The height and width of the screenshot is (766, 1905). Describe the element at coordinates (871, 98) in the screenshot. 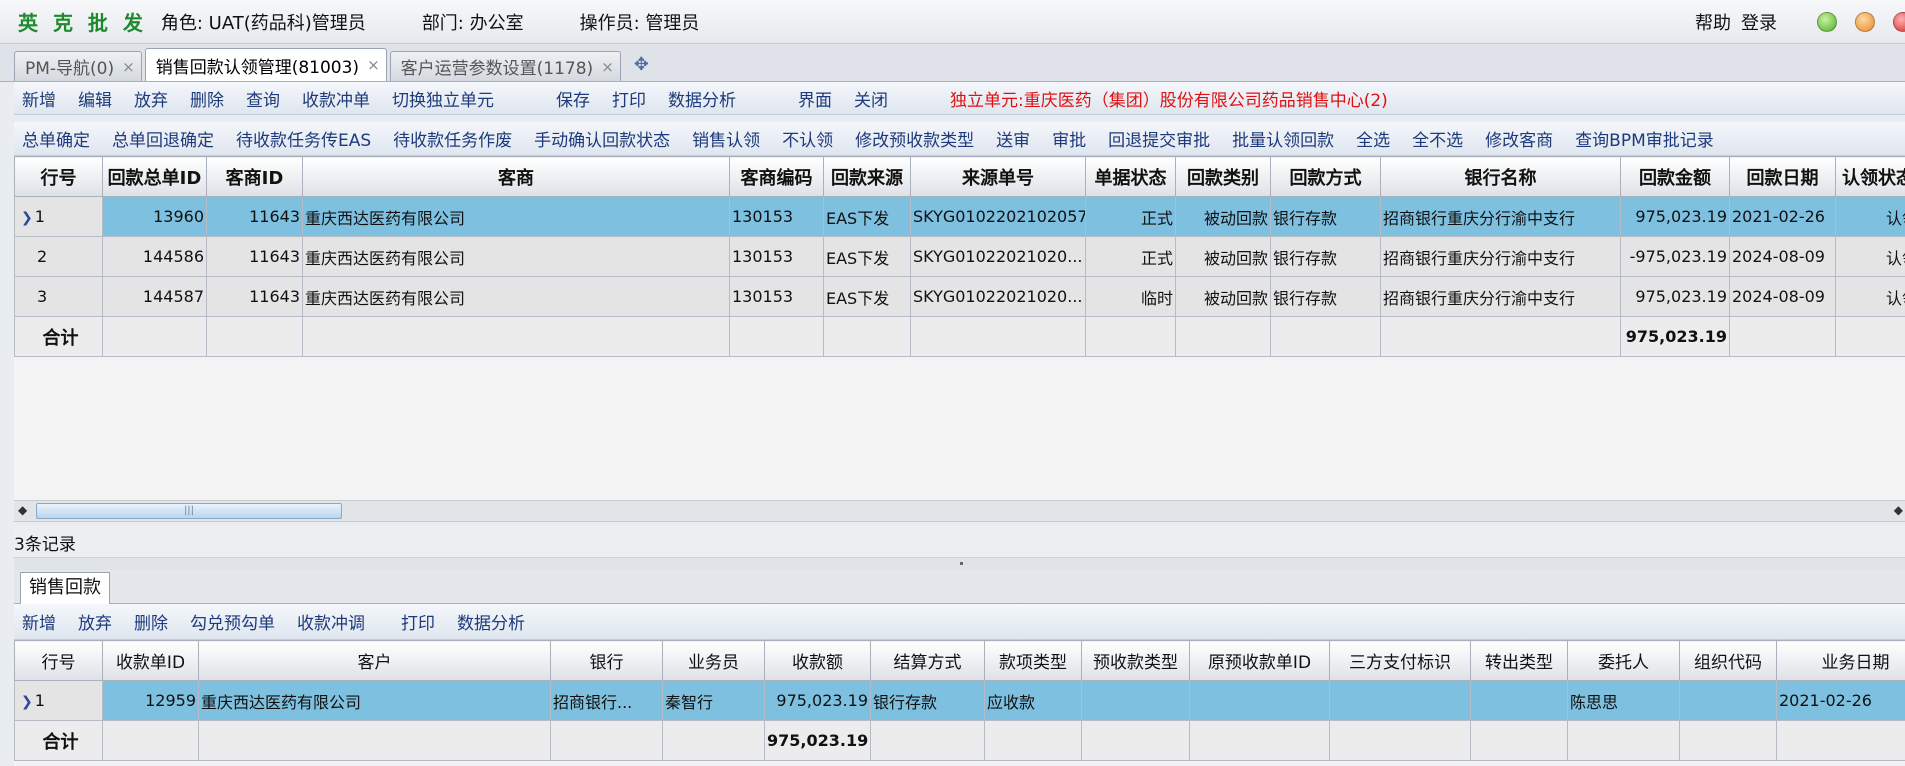

I see `close-button: 关闭` at that location.